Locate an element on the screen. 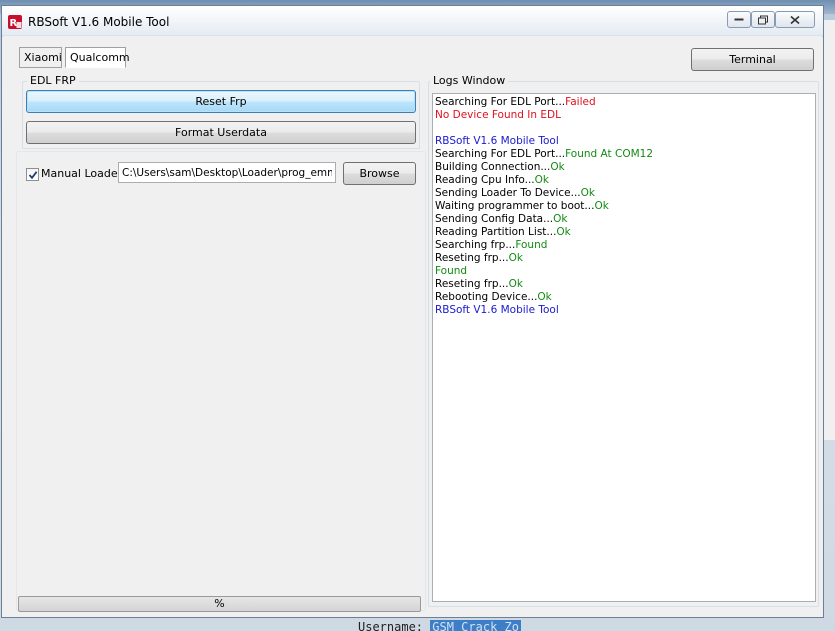  log-segment: Failed is located at coordinates (580, 102).